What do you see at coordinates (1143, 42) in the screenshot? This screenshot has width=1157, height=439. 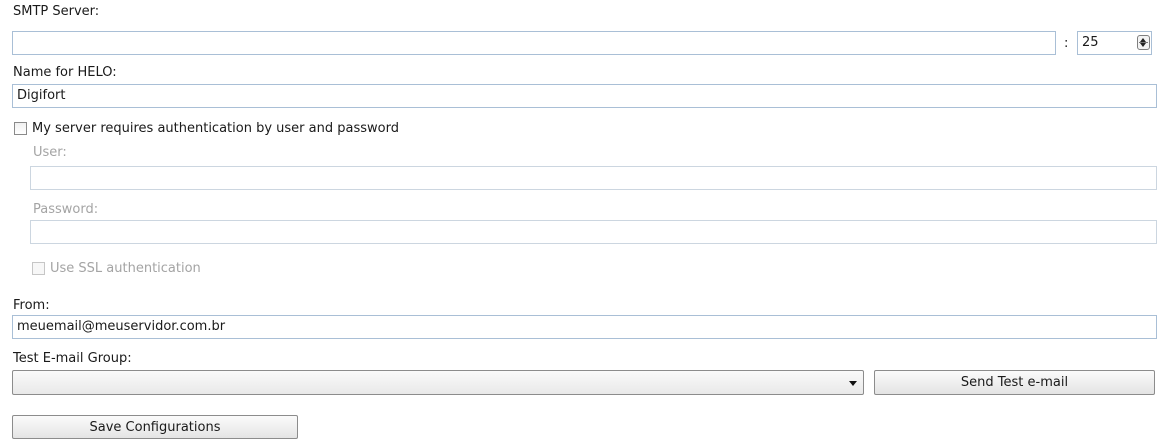 I see `spinner-icon` at bounding box center [1143, 42].